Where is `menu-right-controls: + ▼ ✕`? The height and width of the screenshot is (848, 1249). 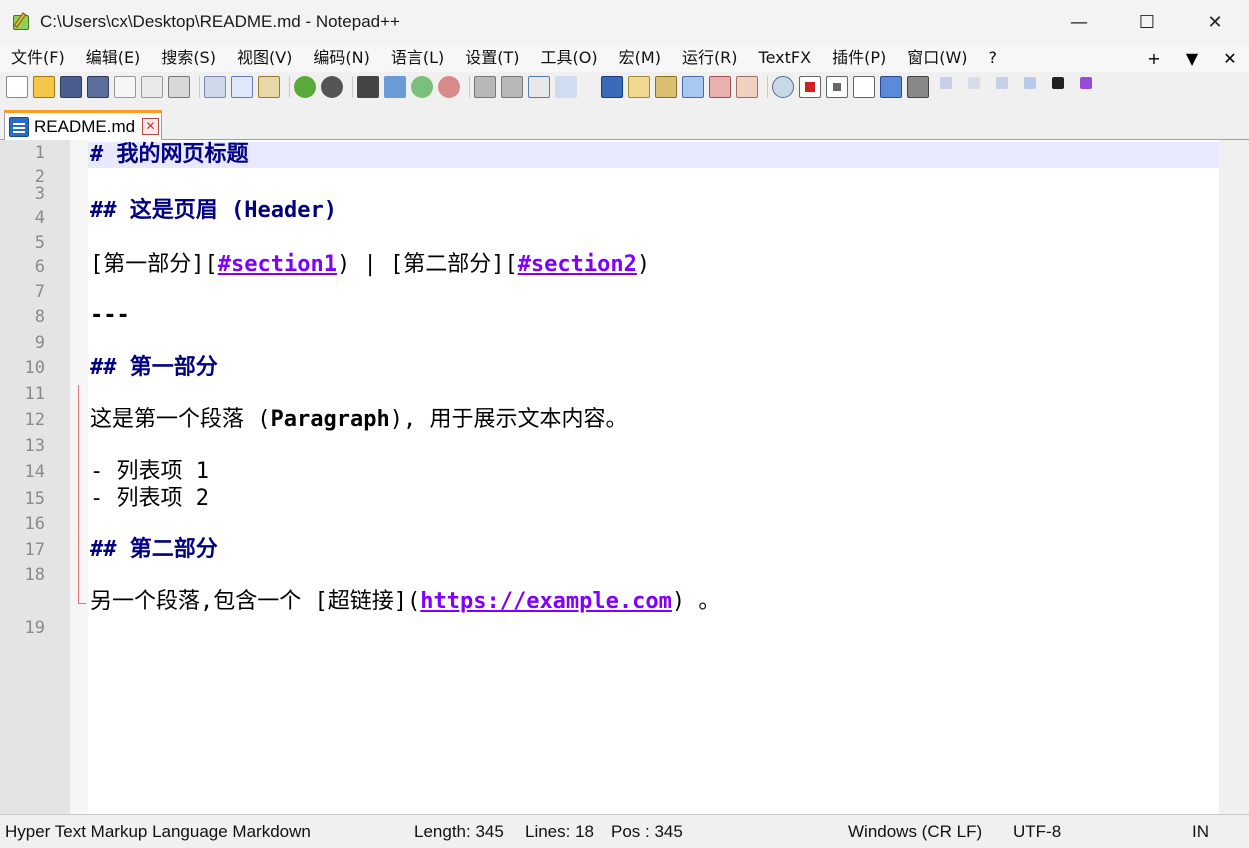 menu-right-controls: + ▼ ✕ is located at coordinates (1192, 58).